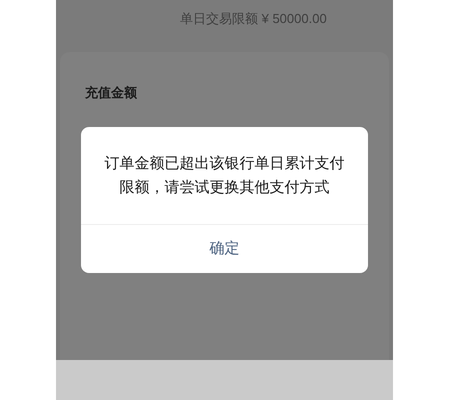 The image size is (449, 400). What do you see at coordinates (224, 249) in the screenshot?
I see `confirm-button: 确定` at bounding box center [224, 249].